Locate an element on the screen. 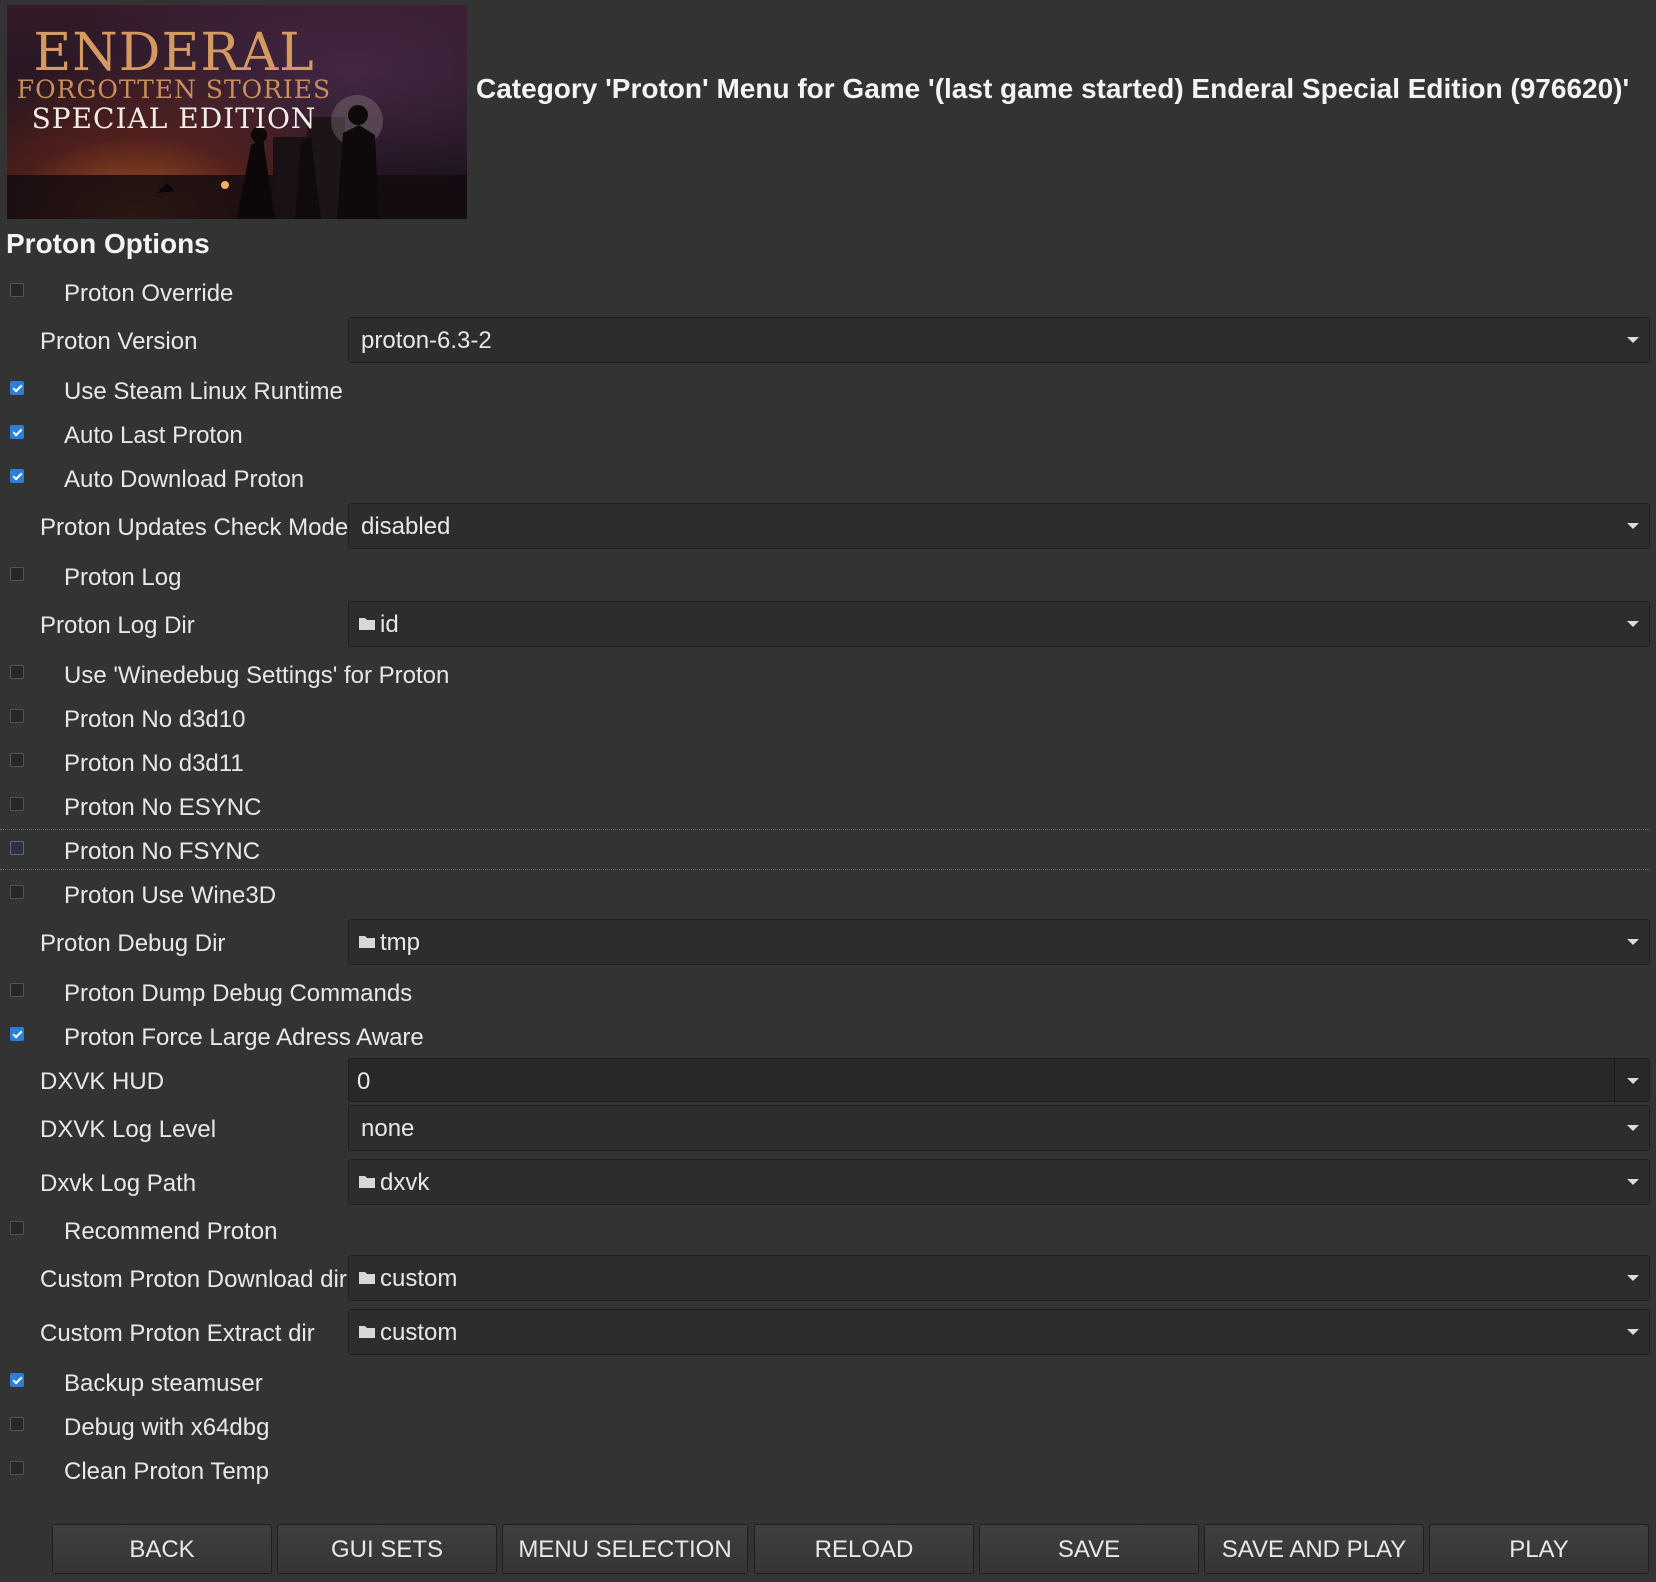 The height and width of the screenshot is (1582, 1656). proton-log-dir-value: id is located at coordinates (389, 624).